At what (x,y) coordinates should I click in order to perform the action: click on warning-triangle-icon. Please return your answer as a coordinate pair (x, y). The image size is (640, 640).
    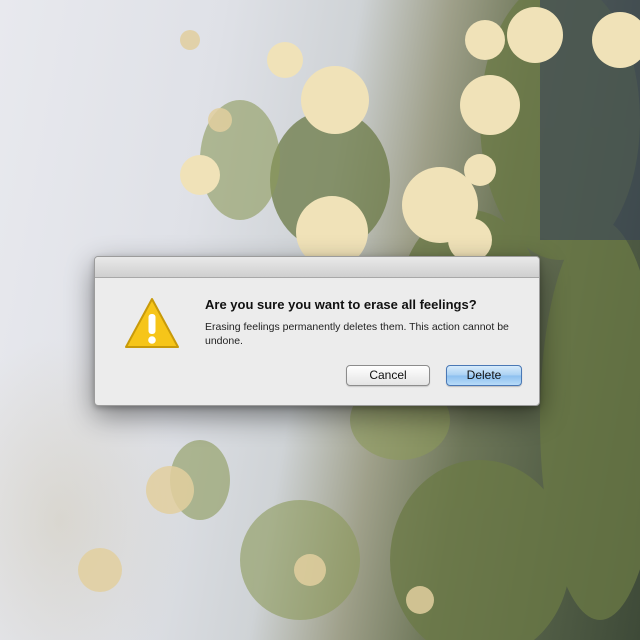
    Looking at the image, I should click on (152, 323).